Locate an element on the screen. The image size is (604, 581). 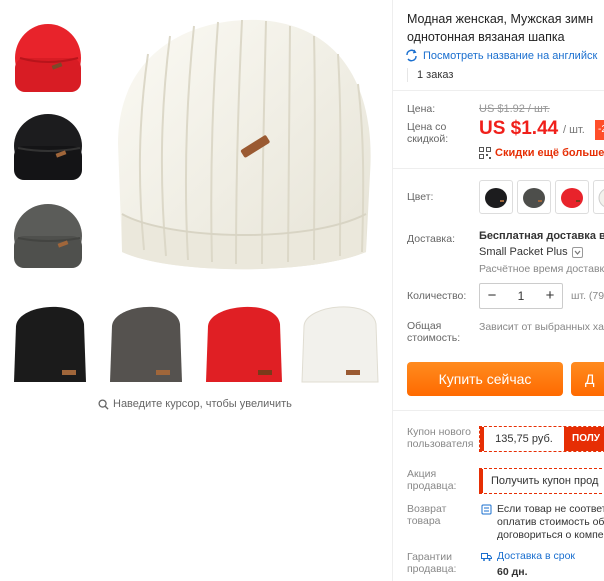
thumbnail-black-beanie is located at coordinates (47, 147).